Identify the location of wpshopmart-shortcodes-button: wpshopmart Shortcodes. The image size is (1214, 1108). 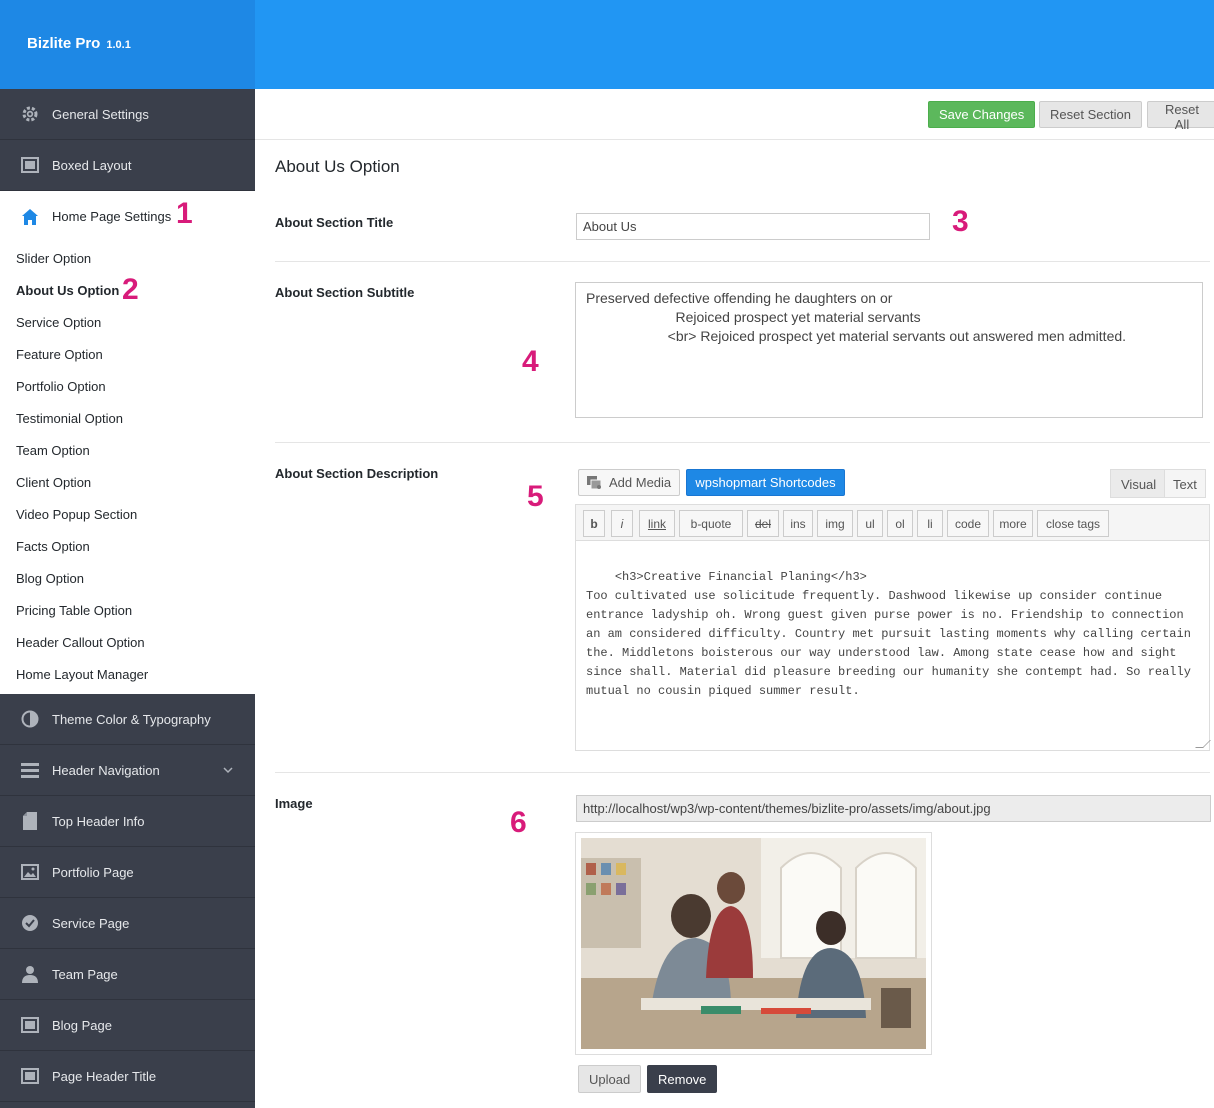
(765, 482).